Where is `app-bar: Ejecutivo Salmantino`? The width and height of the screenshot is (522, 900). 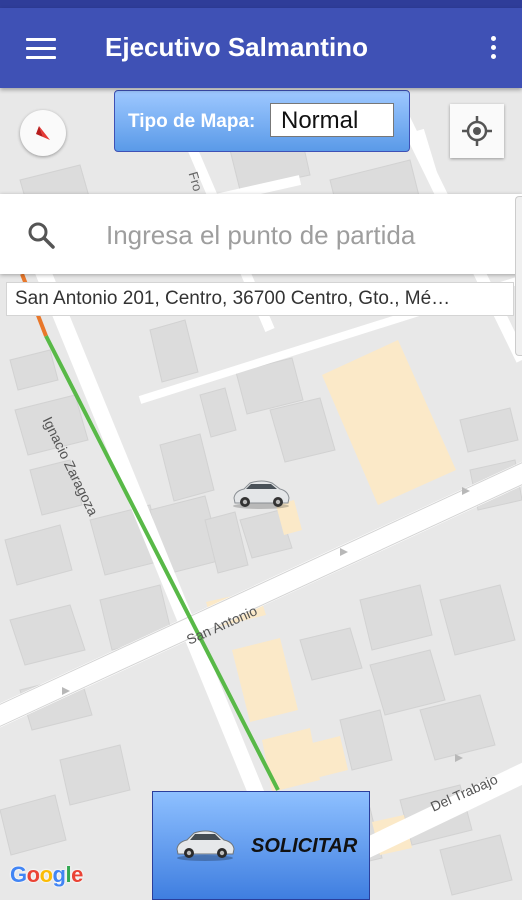 app-bar: Ejecutivo Salmantino is located at coordinates (261, 48).